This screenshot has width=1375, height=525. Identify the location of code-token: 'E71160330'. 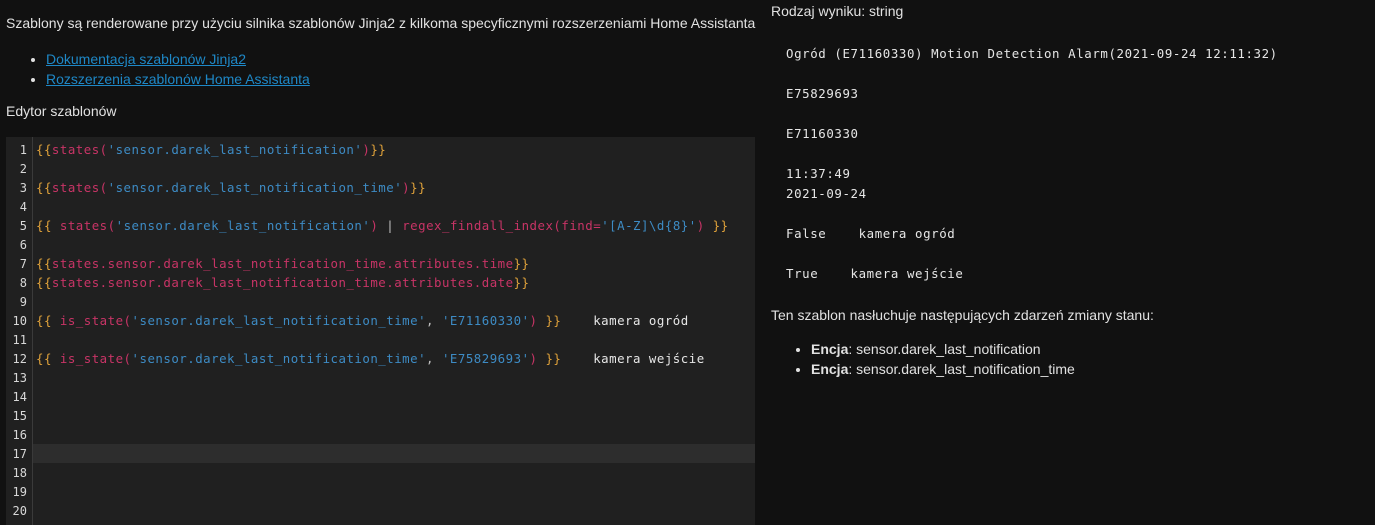
(485, 320).